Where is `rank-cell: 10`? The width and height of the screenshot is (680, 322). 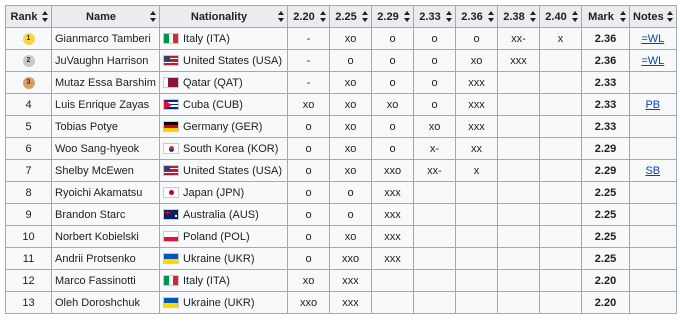
rank-cell: 10 is located at coordinates (28, 236).